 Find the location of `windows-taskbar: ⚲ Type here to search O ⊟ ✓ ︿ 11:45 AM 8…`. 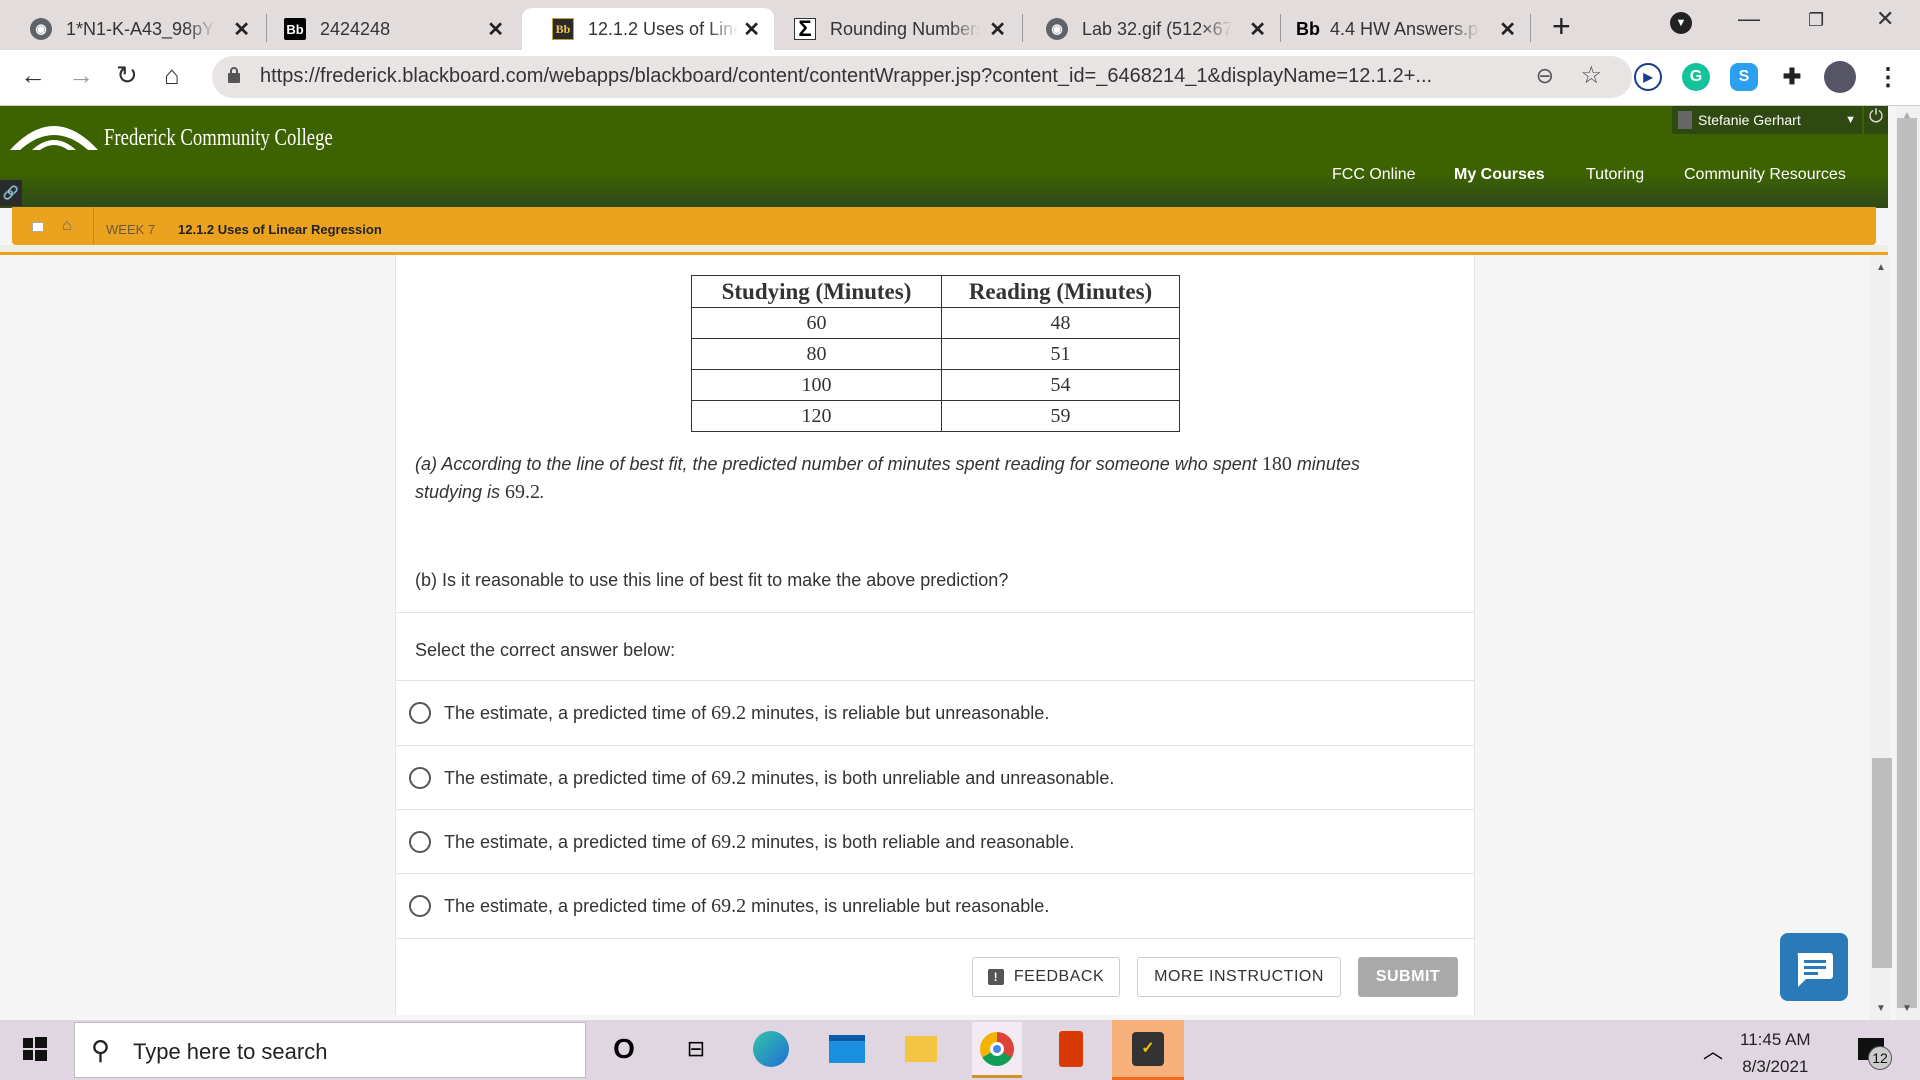

windows-taskbar: ⚲ Type here to search O ⊟ ✓ ︿ 11:45 AM 8… is located at coordinates (960, 1050).